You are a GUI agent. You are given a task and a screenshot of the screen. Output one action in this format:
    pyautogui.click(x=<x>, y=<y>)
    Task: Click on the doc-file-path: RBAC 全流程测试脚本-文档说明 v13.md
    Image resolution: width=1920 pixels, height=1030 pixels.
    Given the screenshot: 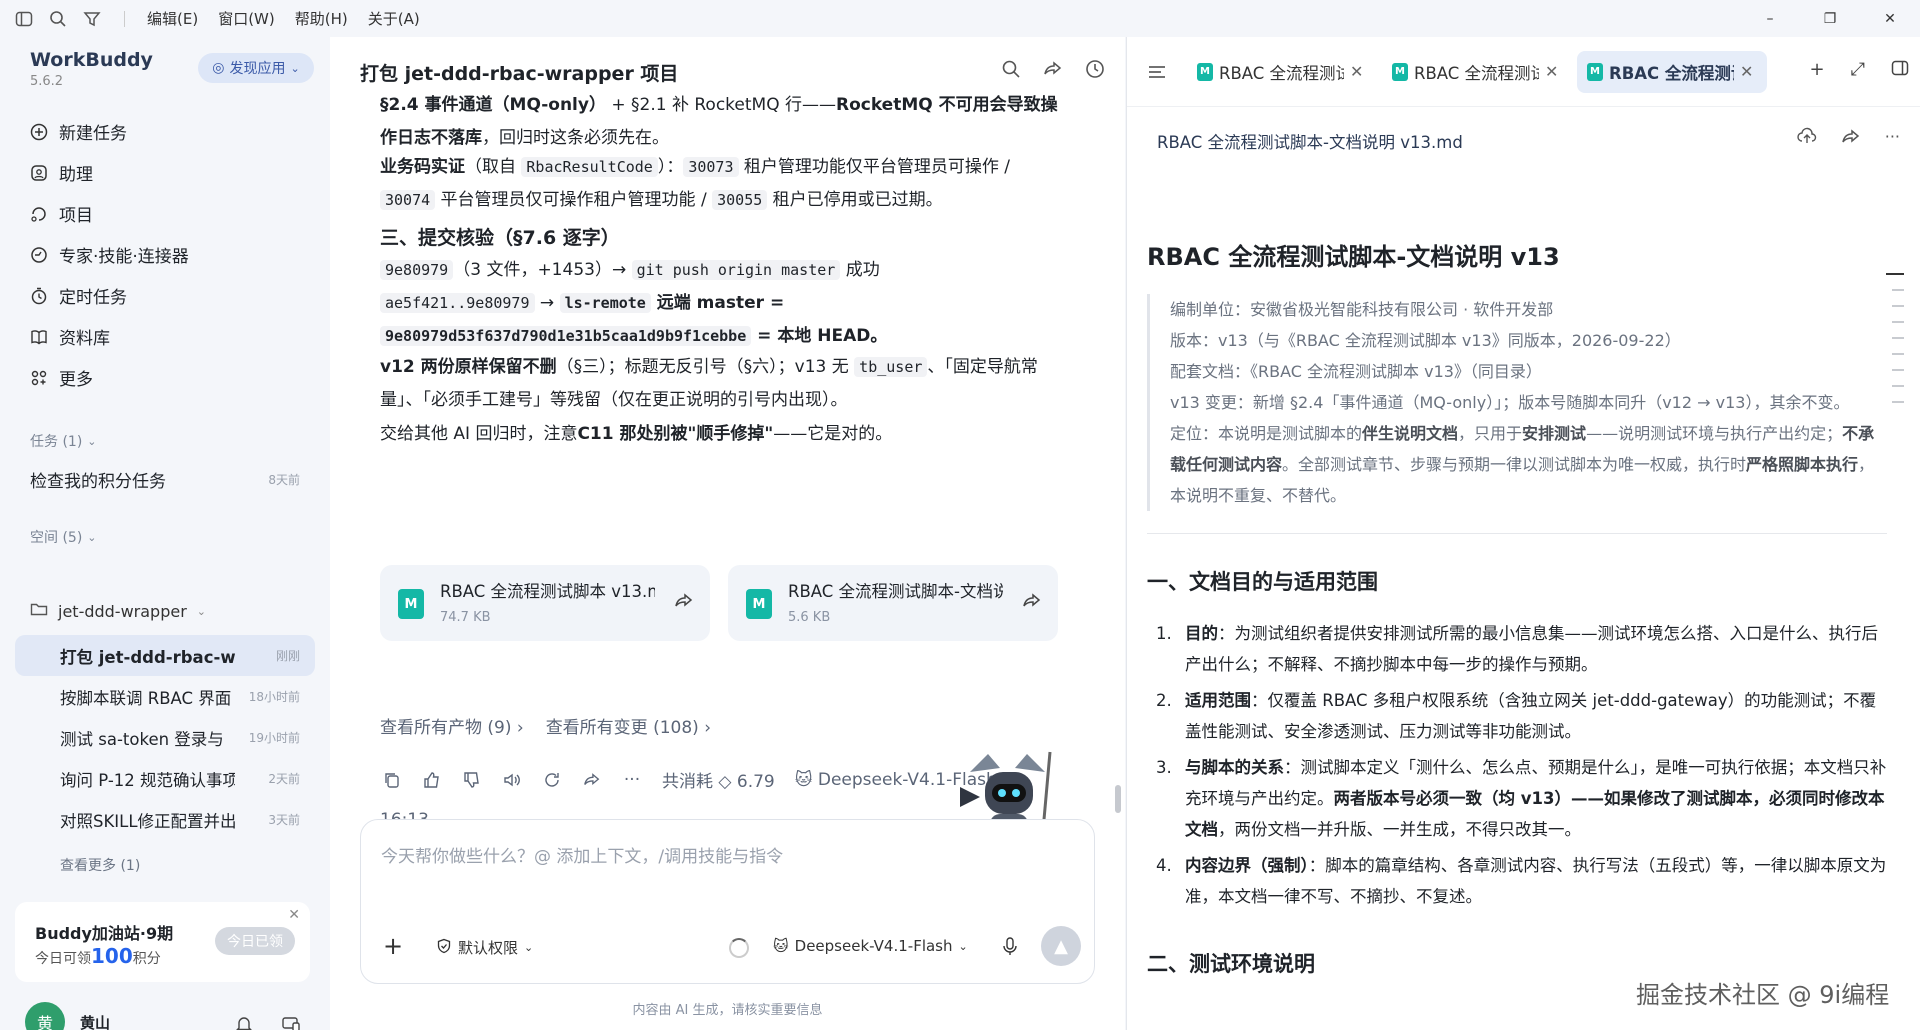 What is the action you would take?
    pyautogui.click(x=1310, y=142)
    